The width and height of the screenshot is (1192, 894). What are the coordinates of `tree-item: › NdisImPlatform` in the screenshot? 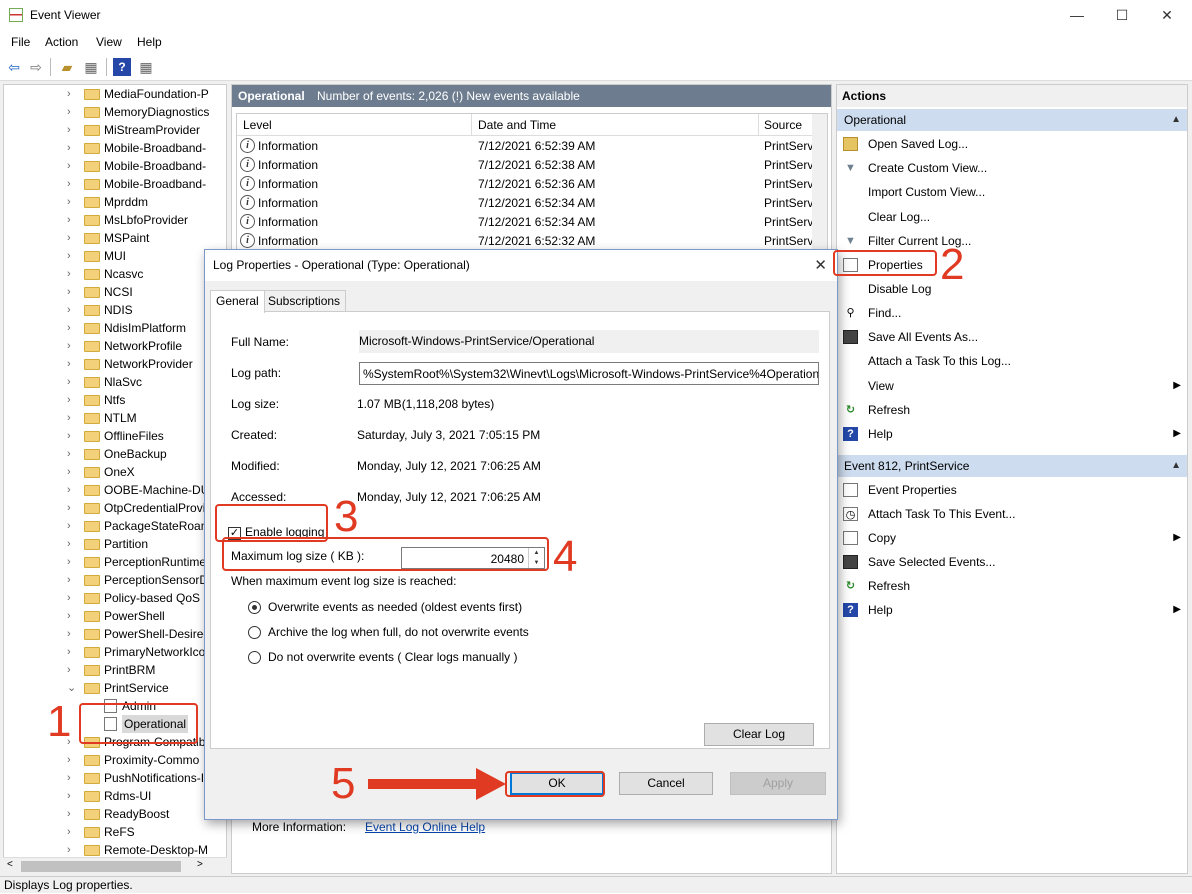 It's located at (115, 328).